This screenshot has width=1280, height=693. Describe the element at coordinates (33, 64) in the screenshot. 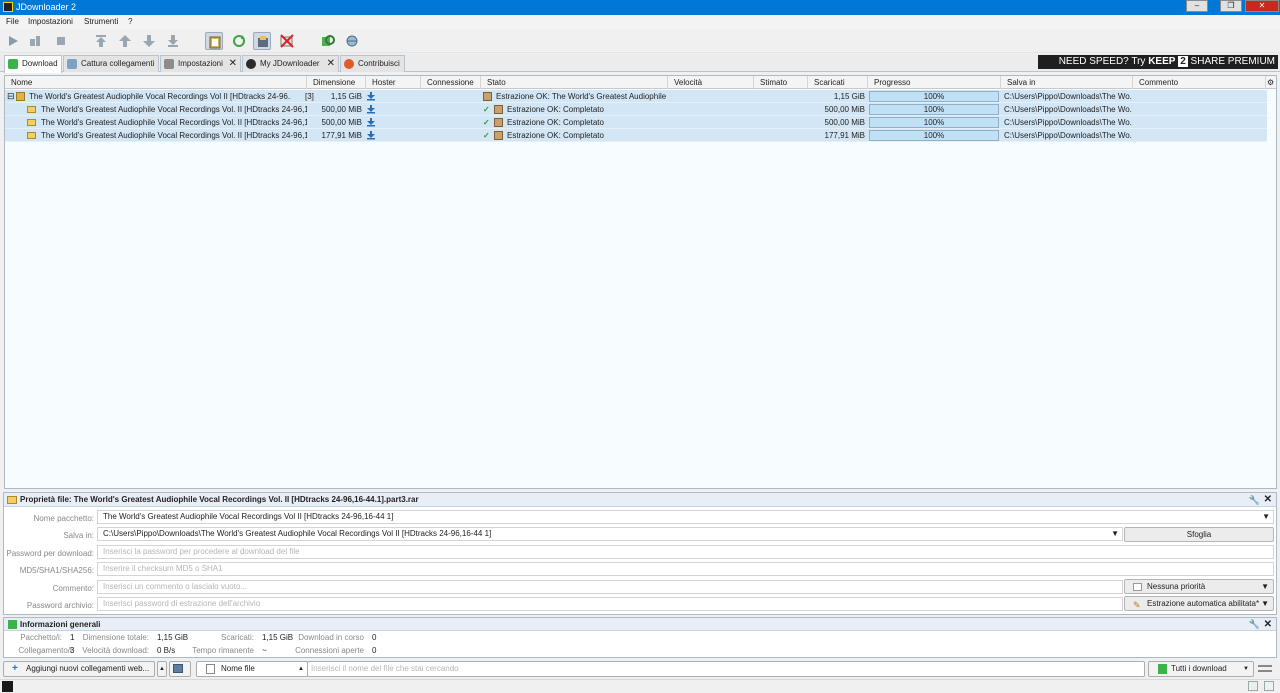

I see `tab-download: Download` at that location.